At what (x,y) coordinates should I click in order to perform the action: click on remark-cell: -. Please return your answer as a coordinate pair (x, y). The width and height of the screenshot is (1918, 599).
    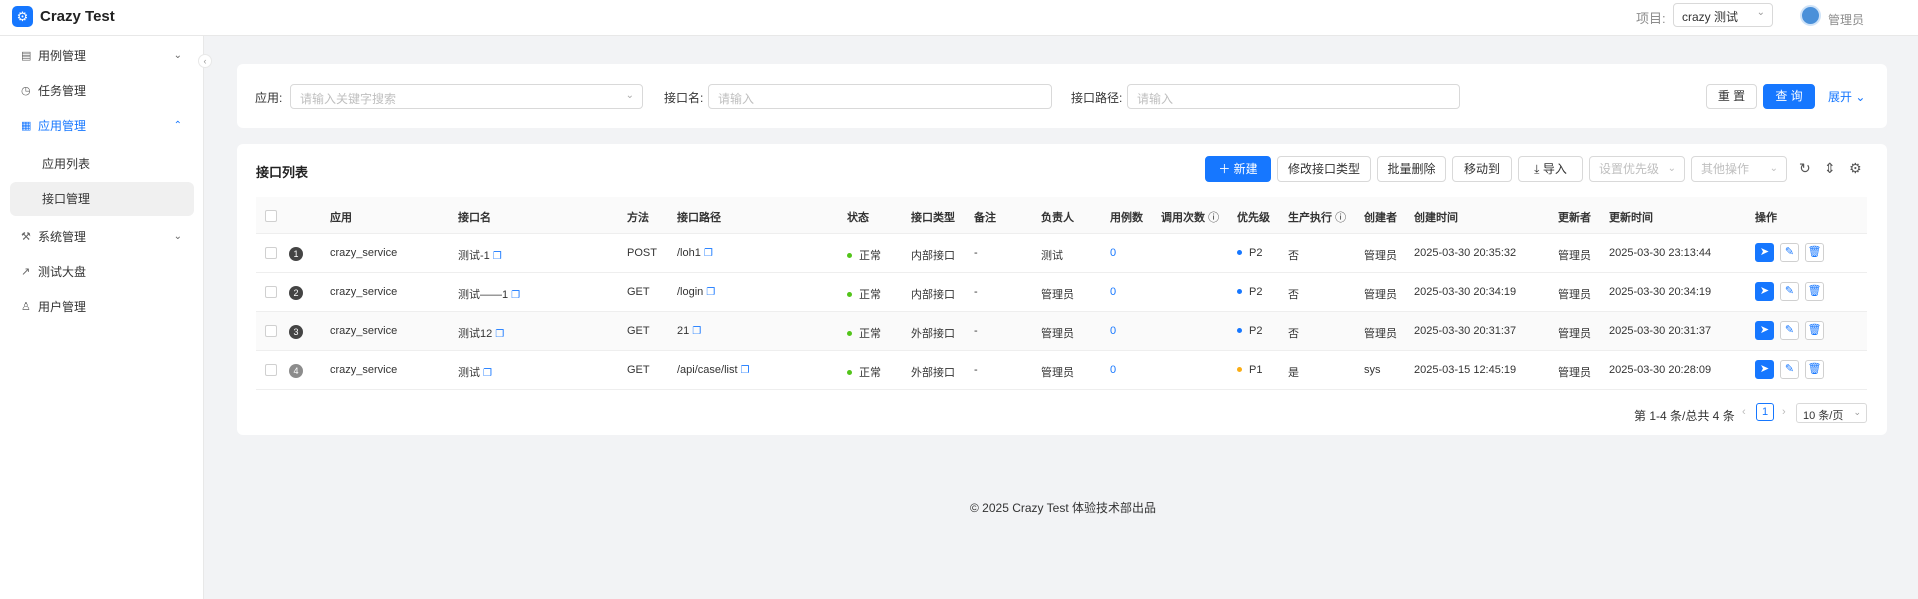
    Looking at the image, I should click on (976, 253).